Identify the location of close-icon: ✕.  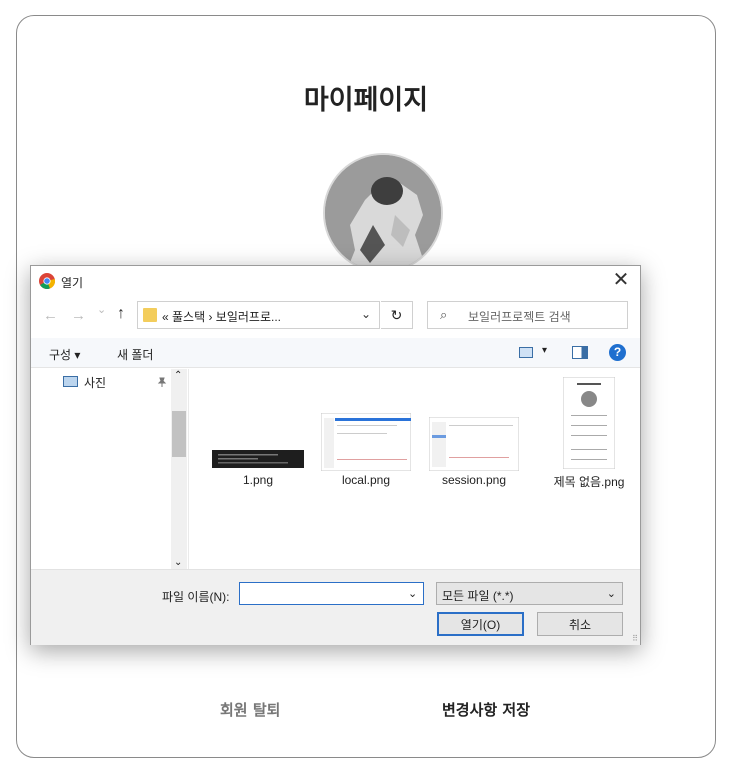
(621, 281).